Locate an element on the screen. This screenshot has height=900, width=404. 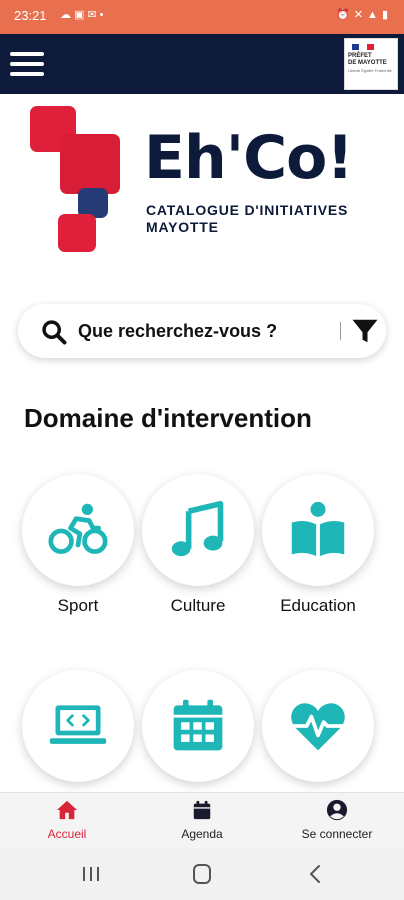
nav-se-connecter-label: Se connecter is located at coordinates (337, 834).